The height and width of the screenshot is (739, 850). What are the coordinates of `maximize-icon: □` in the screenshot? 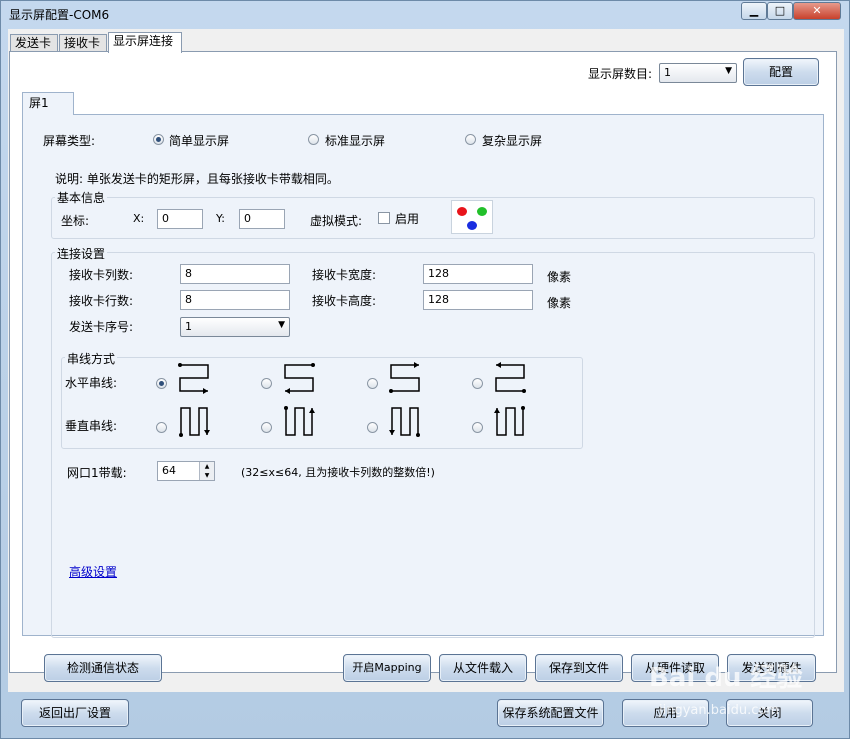 It's located at (780, 10).